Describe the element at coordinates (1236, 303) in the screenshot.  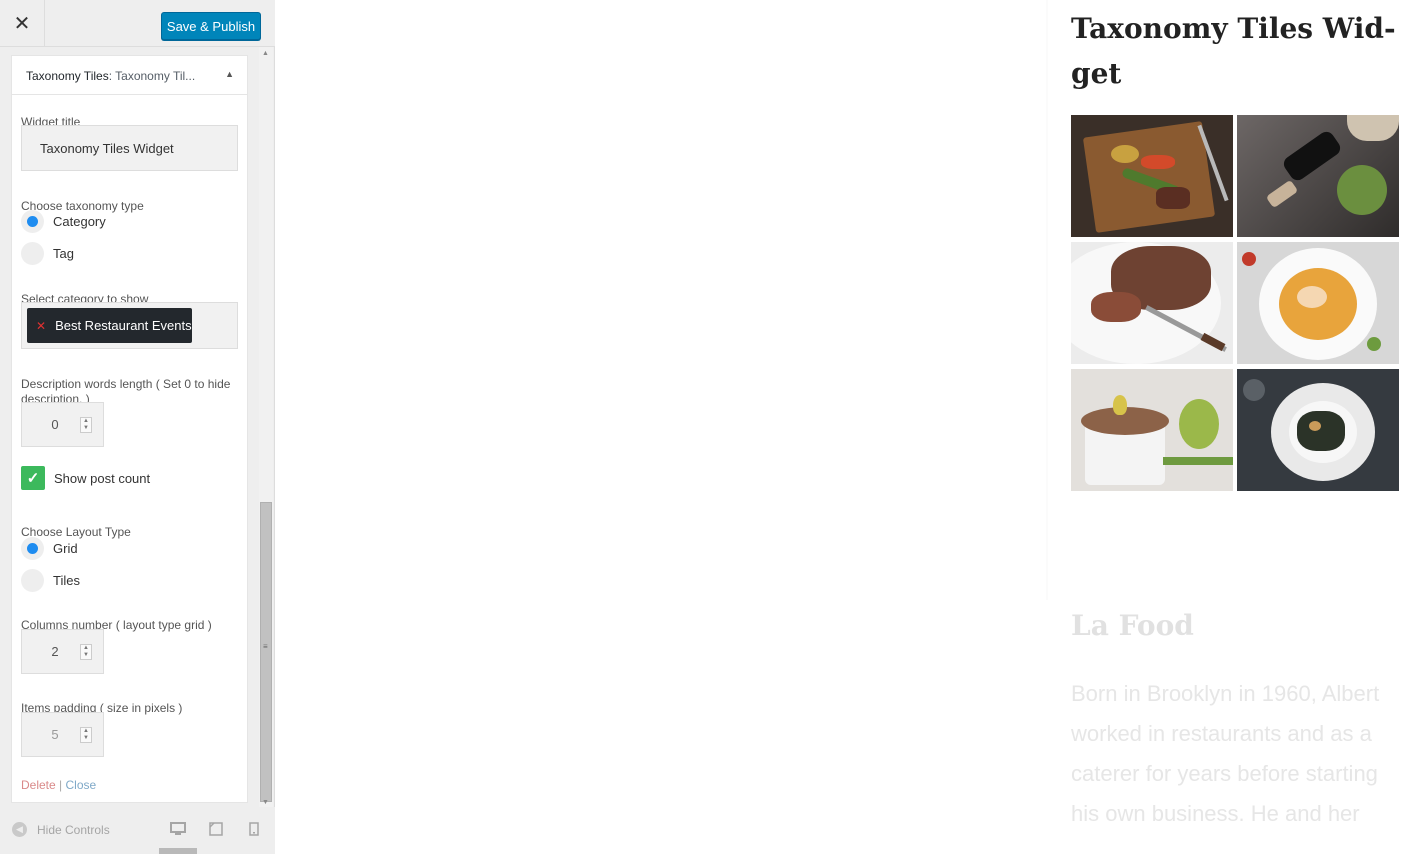
I see `taxonomy-tiles-grid` at that location.